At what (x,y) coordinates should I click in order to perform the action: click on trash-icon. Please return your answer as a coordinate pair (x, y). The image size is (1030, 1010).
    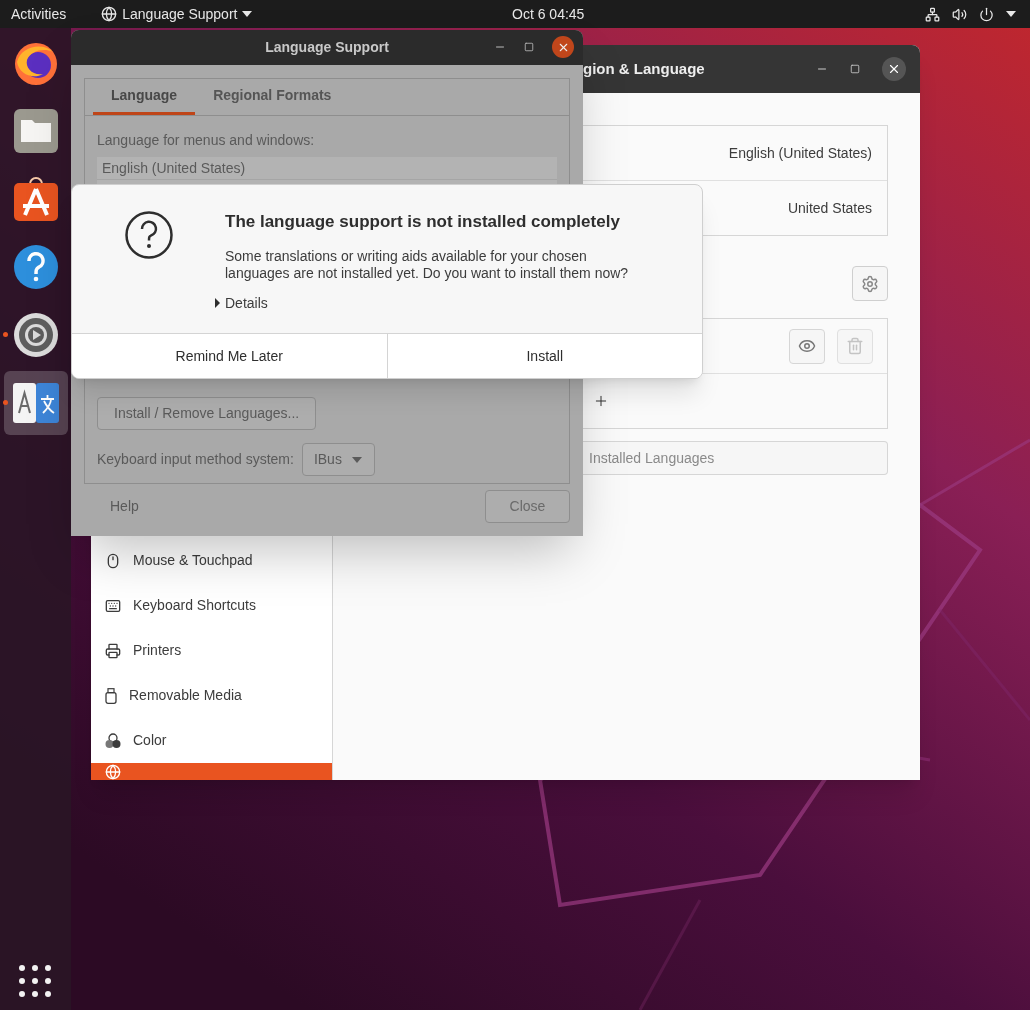
    Looking at the image, I should click on (855, 346).